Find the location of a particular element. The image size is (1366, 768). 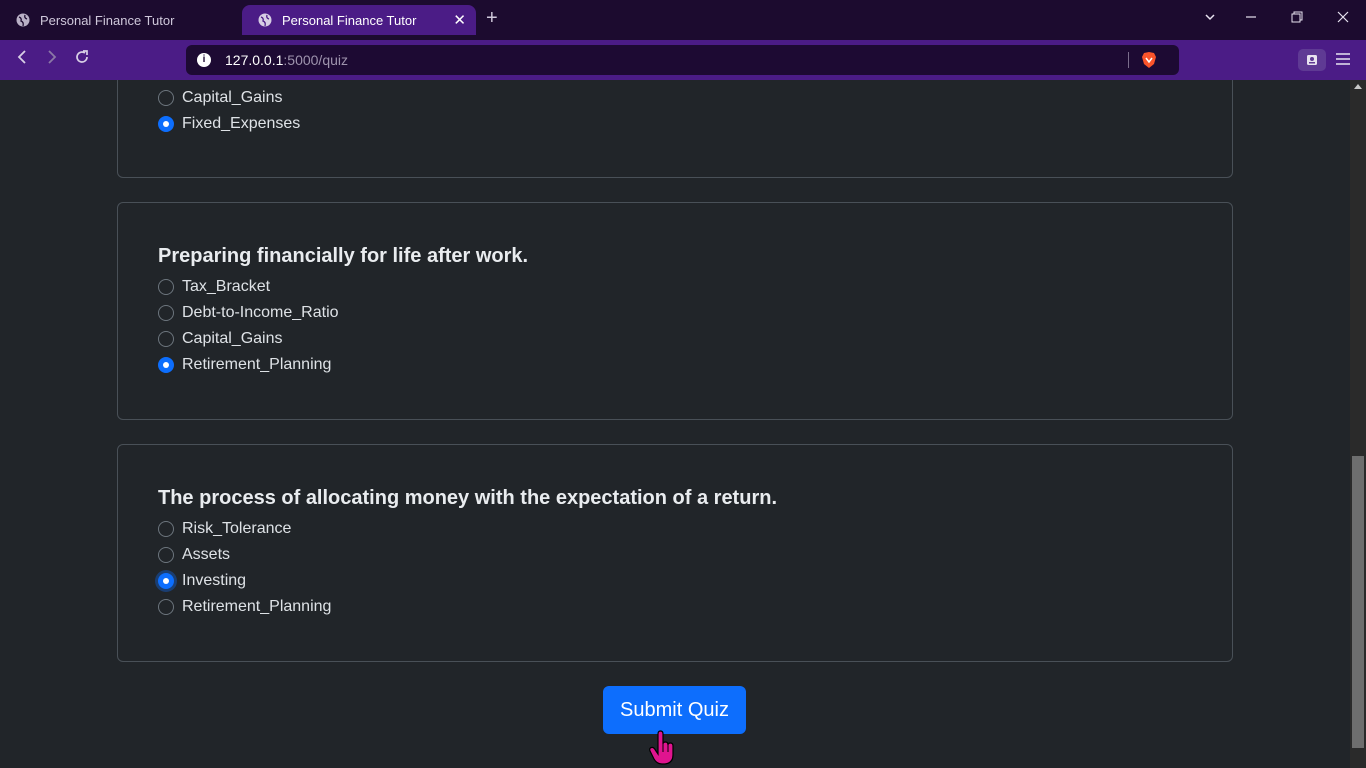

new-tab-button: + is located at coordinates (492, 18).